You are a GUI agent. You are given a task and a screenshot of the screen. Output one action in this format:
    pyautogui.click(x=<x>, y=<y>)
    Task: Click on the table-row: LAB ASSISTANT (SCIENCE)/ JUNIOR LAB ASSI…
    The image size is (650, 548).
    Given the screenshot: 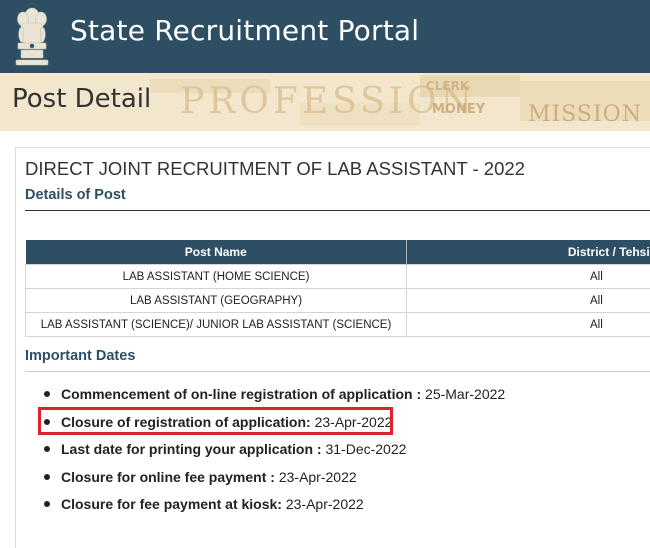 What is the action you would take?
    pyautogui.click(x=338, y=325)
    